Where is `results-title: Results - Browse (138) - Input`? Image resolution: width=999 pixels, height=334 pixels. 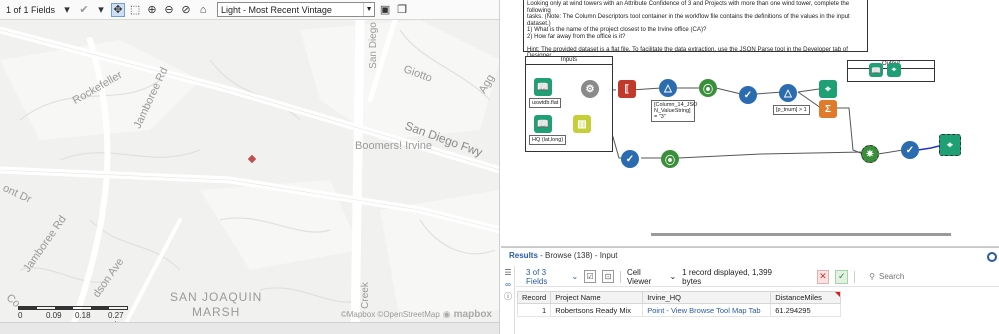
results-title: Results - Browse (138) - Input is located at coordinates (563, 255).